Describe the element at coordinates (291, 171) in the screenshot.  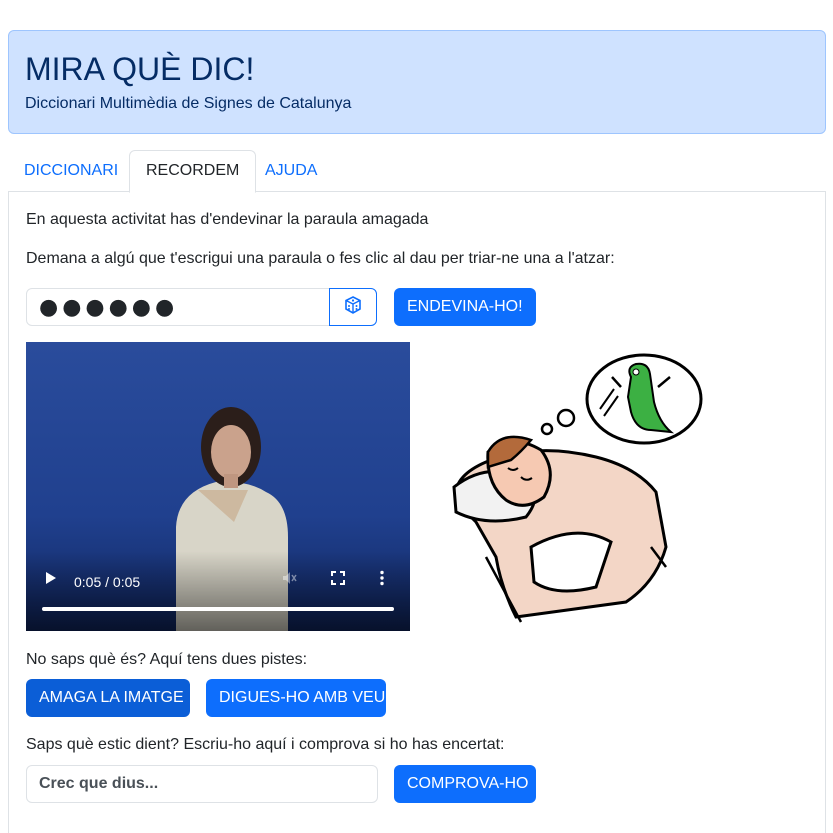
I see `tab-ajuda: AJUDA` at that location.